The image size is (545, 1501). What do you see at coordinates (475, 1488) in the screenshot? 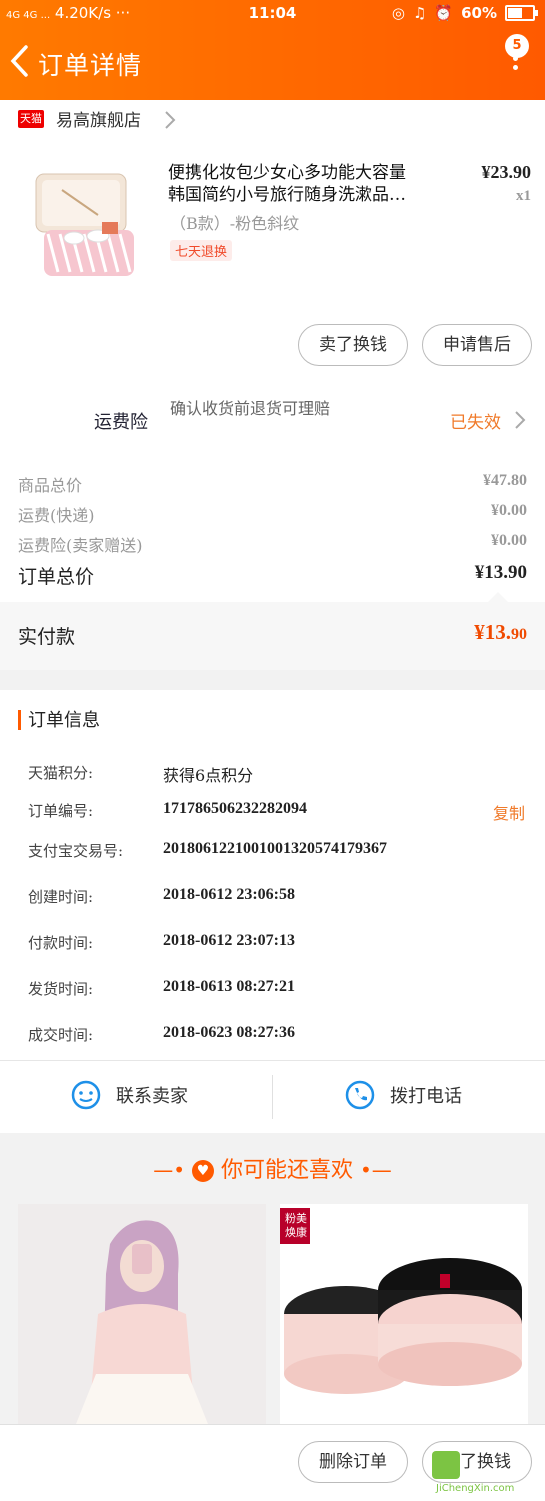
I see `watermark-text: JiChengXin.com` at bounding box center [475, 1488].